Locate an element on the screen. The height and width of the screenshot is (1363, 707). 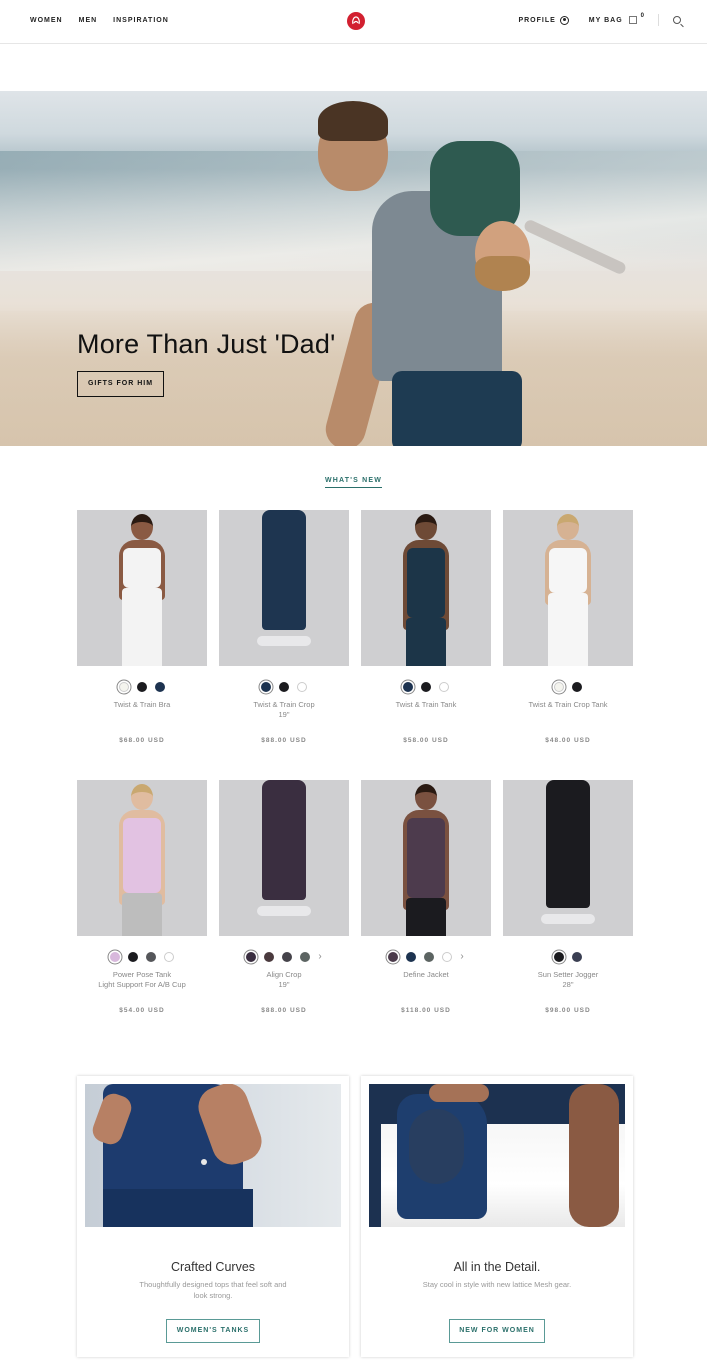
nav-inspiration: INSPIRATION is located at coordinates (141, 20).